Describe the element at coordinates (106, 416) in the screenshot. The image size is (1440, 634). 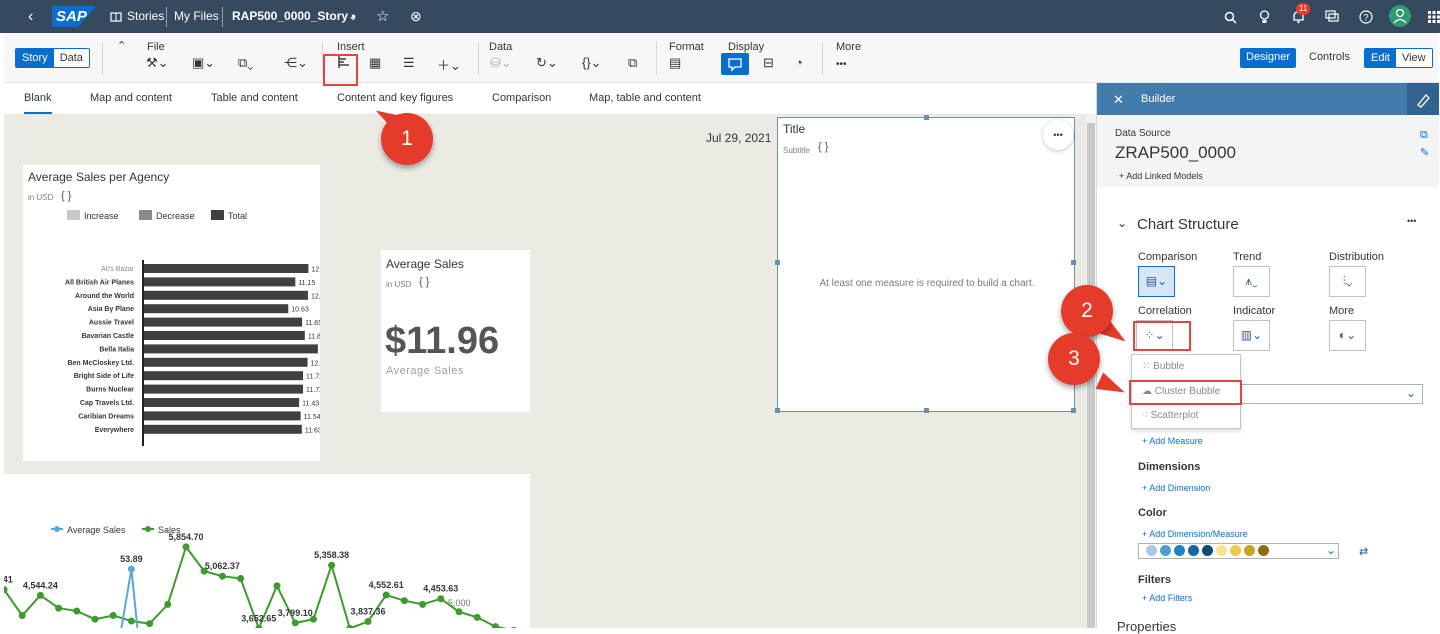
I see `bar-category-label: Caribian Dreams` at that location.